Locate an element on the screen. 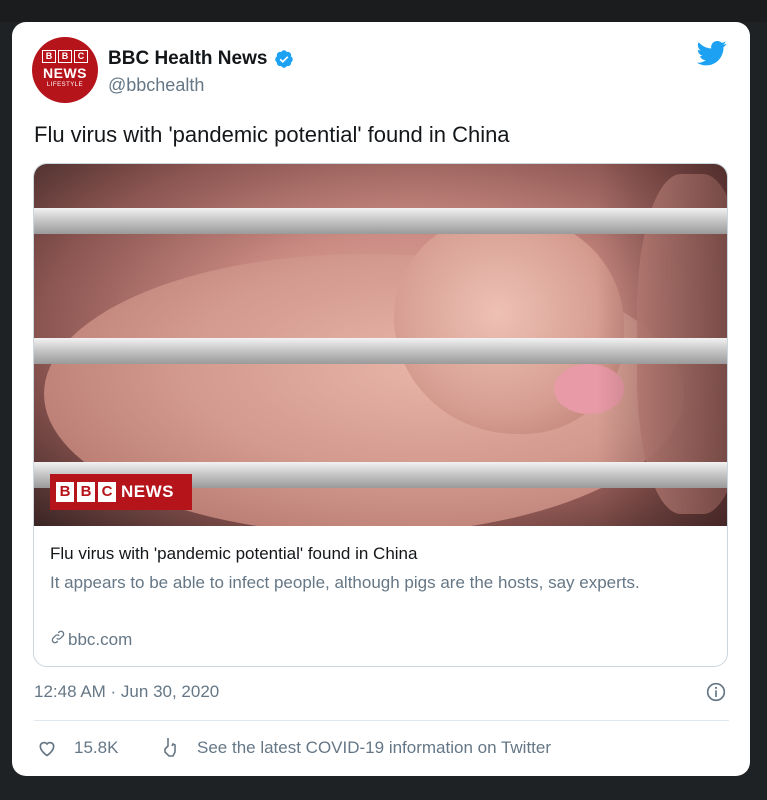 Image resolution: width=767 pixels, height=800 pixels. link-domain-text: bbc.com is located at coordinates (100, 639).